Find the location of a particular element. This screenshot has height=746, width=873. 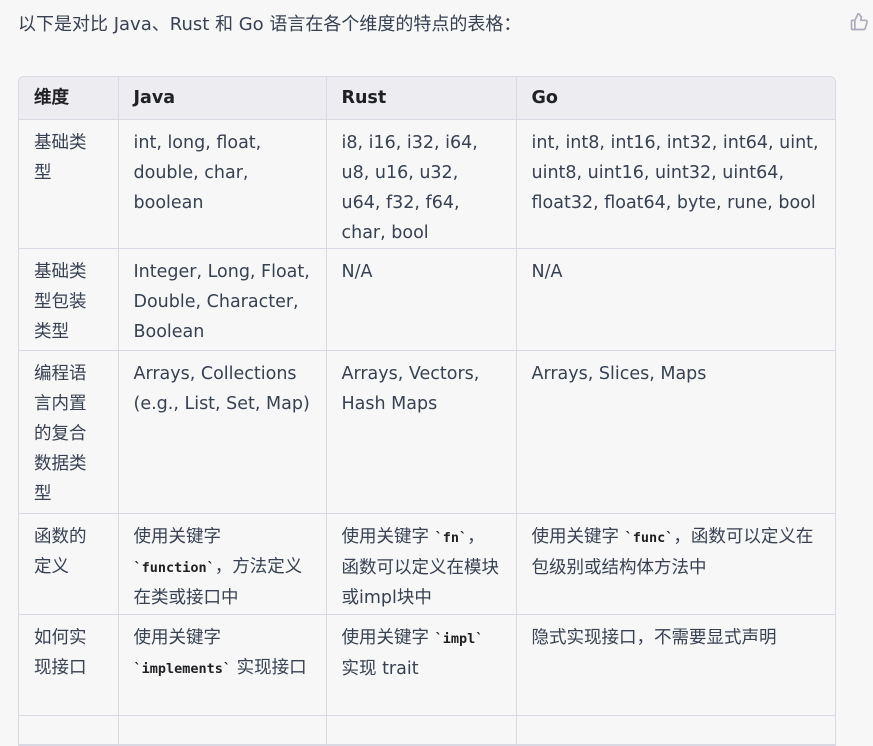

rust-cell-suffix: 实现 trait is located at coordinates (380, 669).